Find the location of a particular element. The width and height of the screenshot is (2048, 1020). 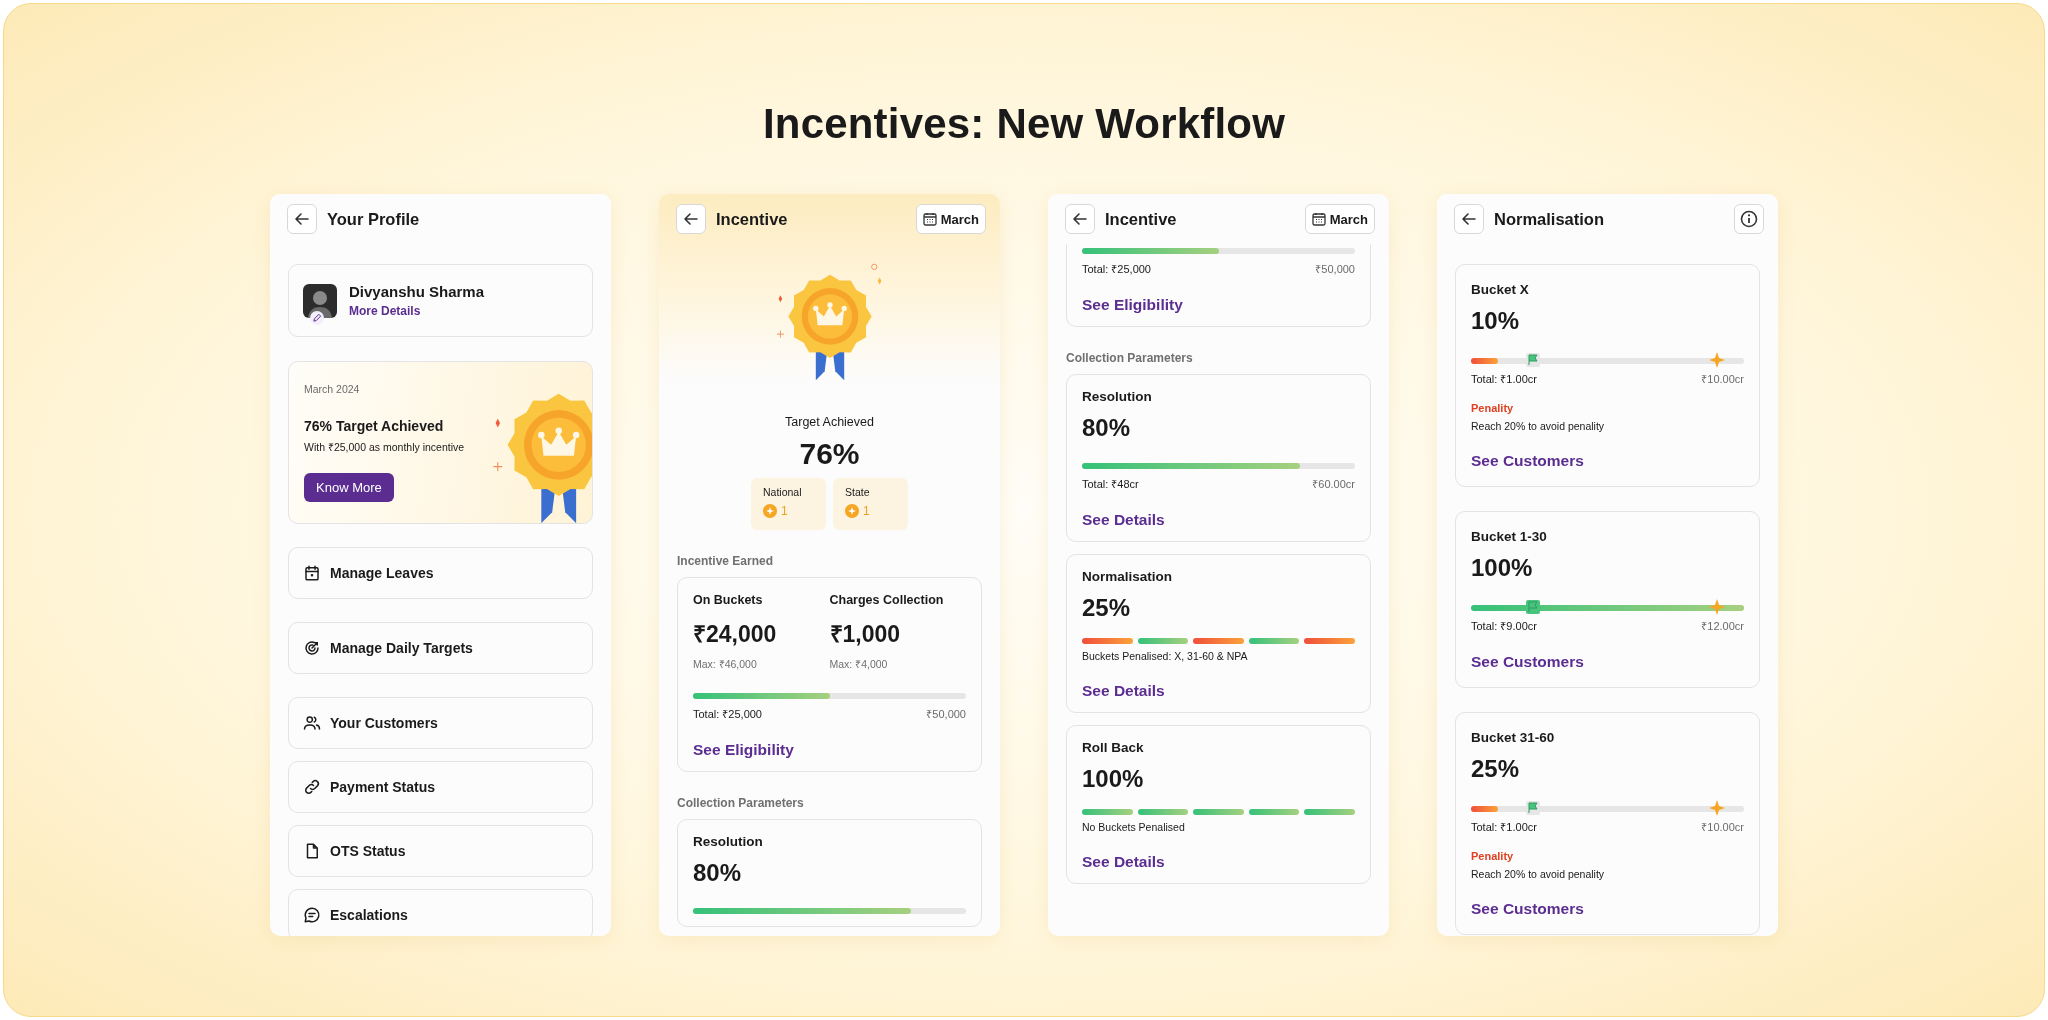

amount-value: ₹24,000 is located at coordinates (735, 634).